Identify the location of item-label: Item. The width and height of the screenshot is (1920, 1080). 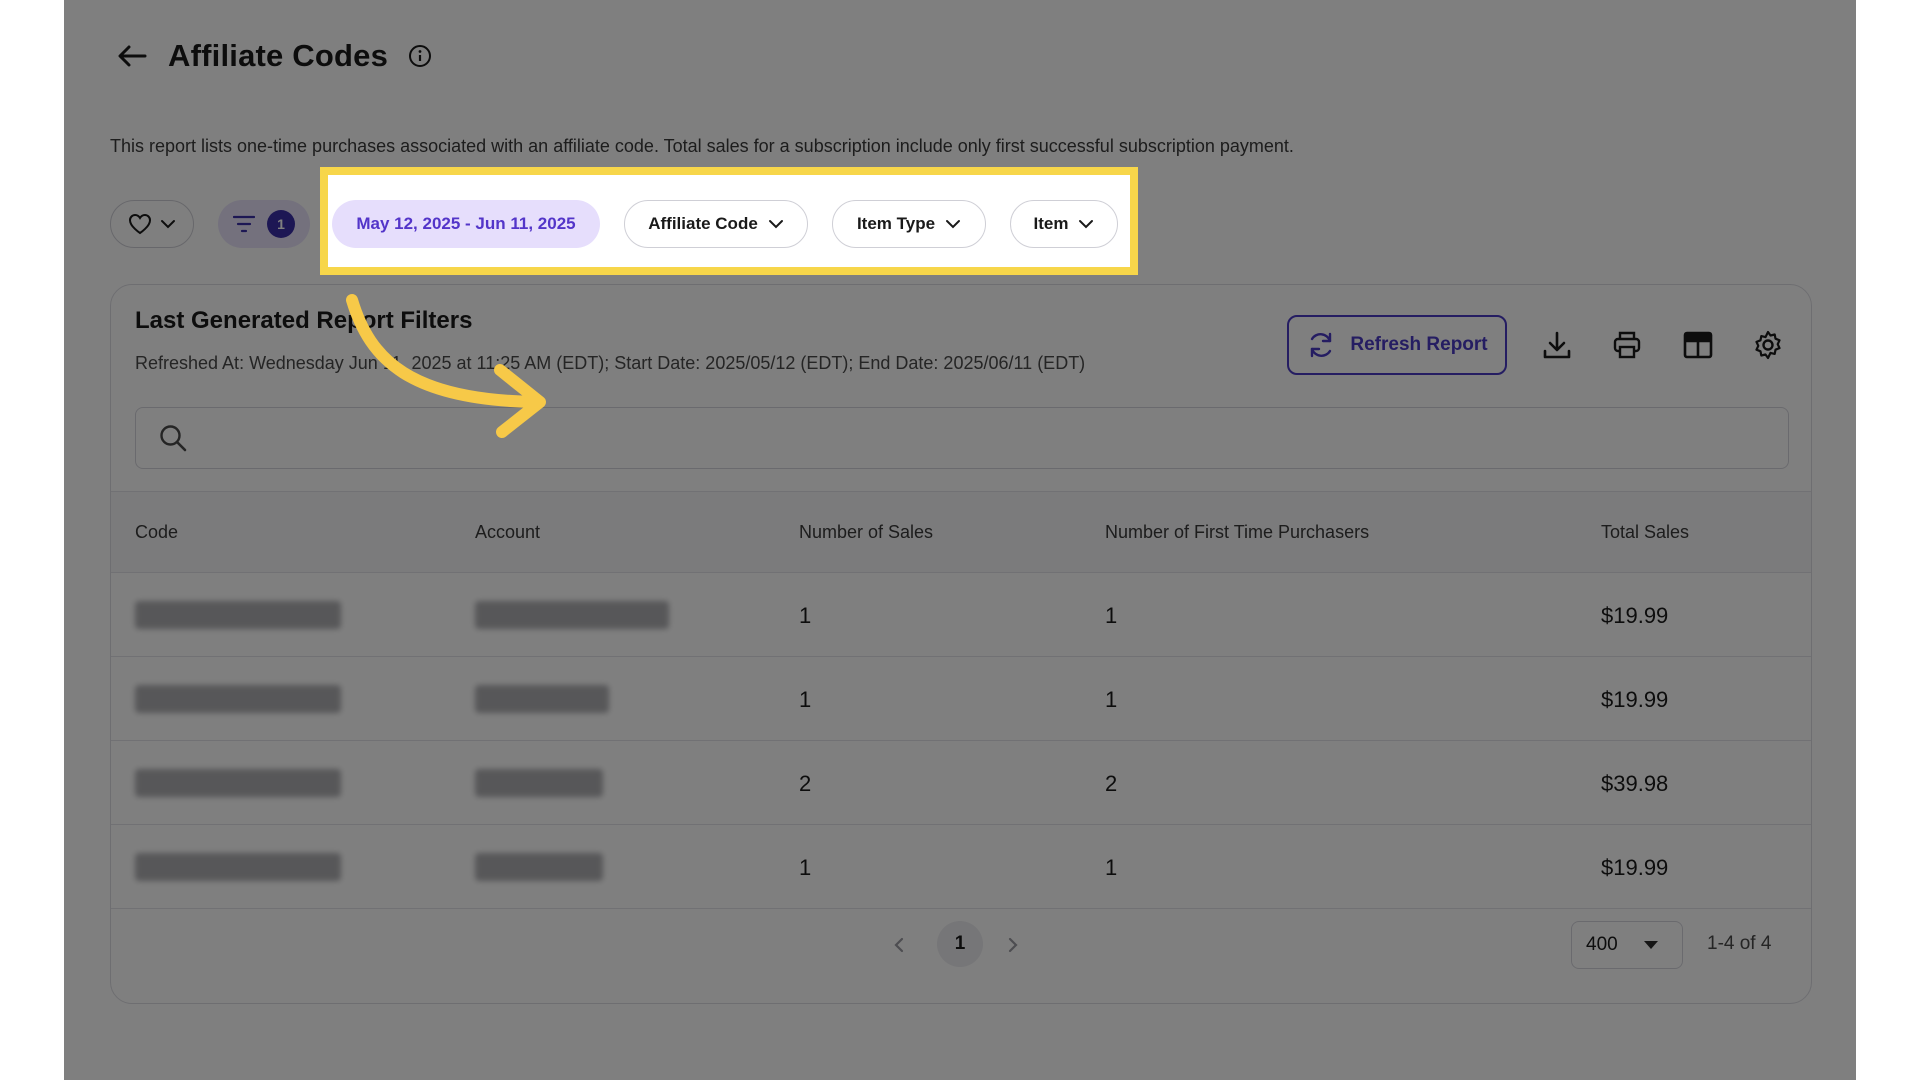
(1051, 223).